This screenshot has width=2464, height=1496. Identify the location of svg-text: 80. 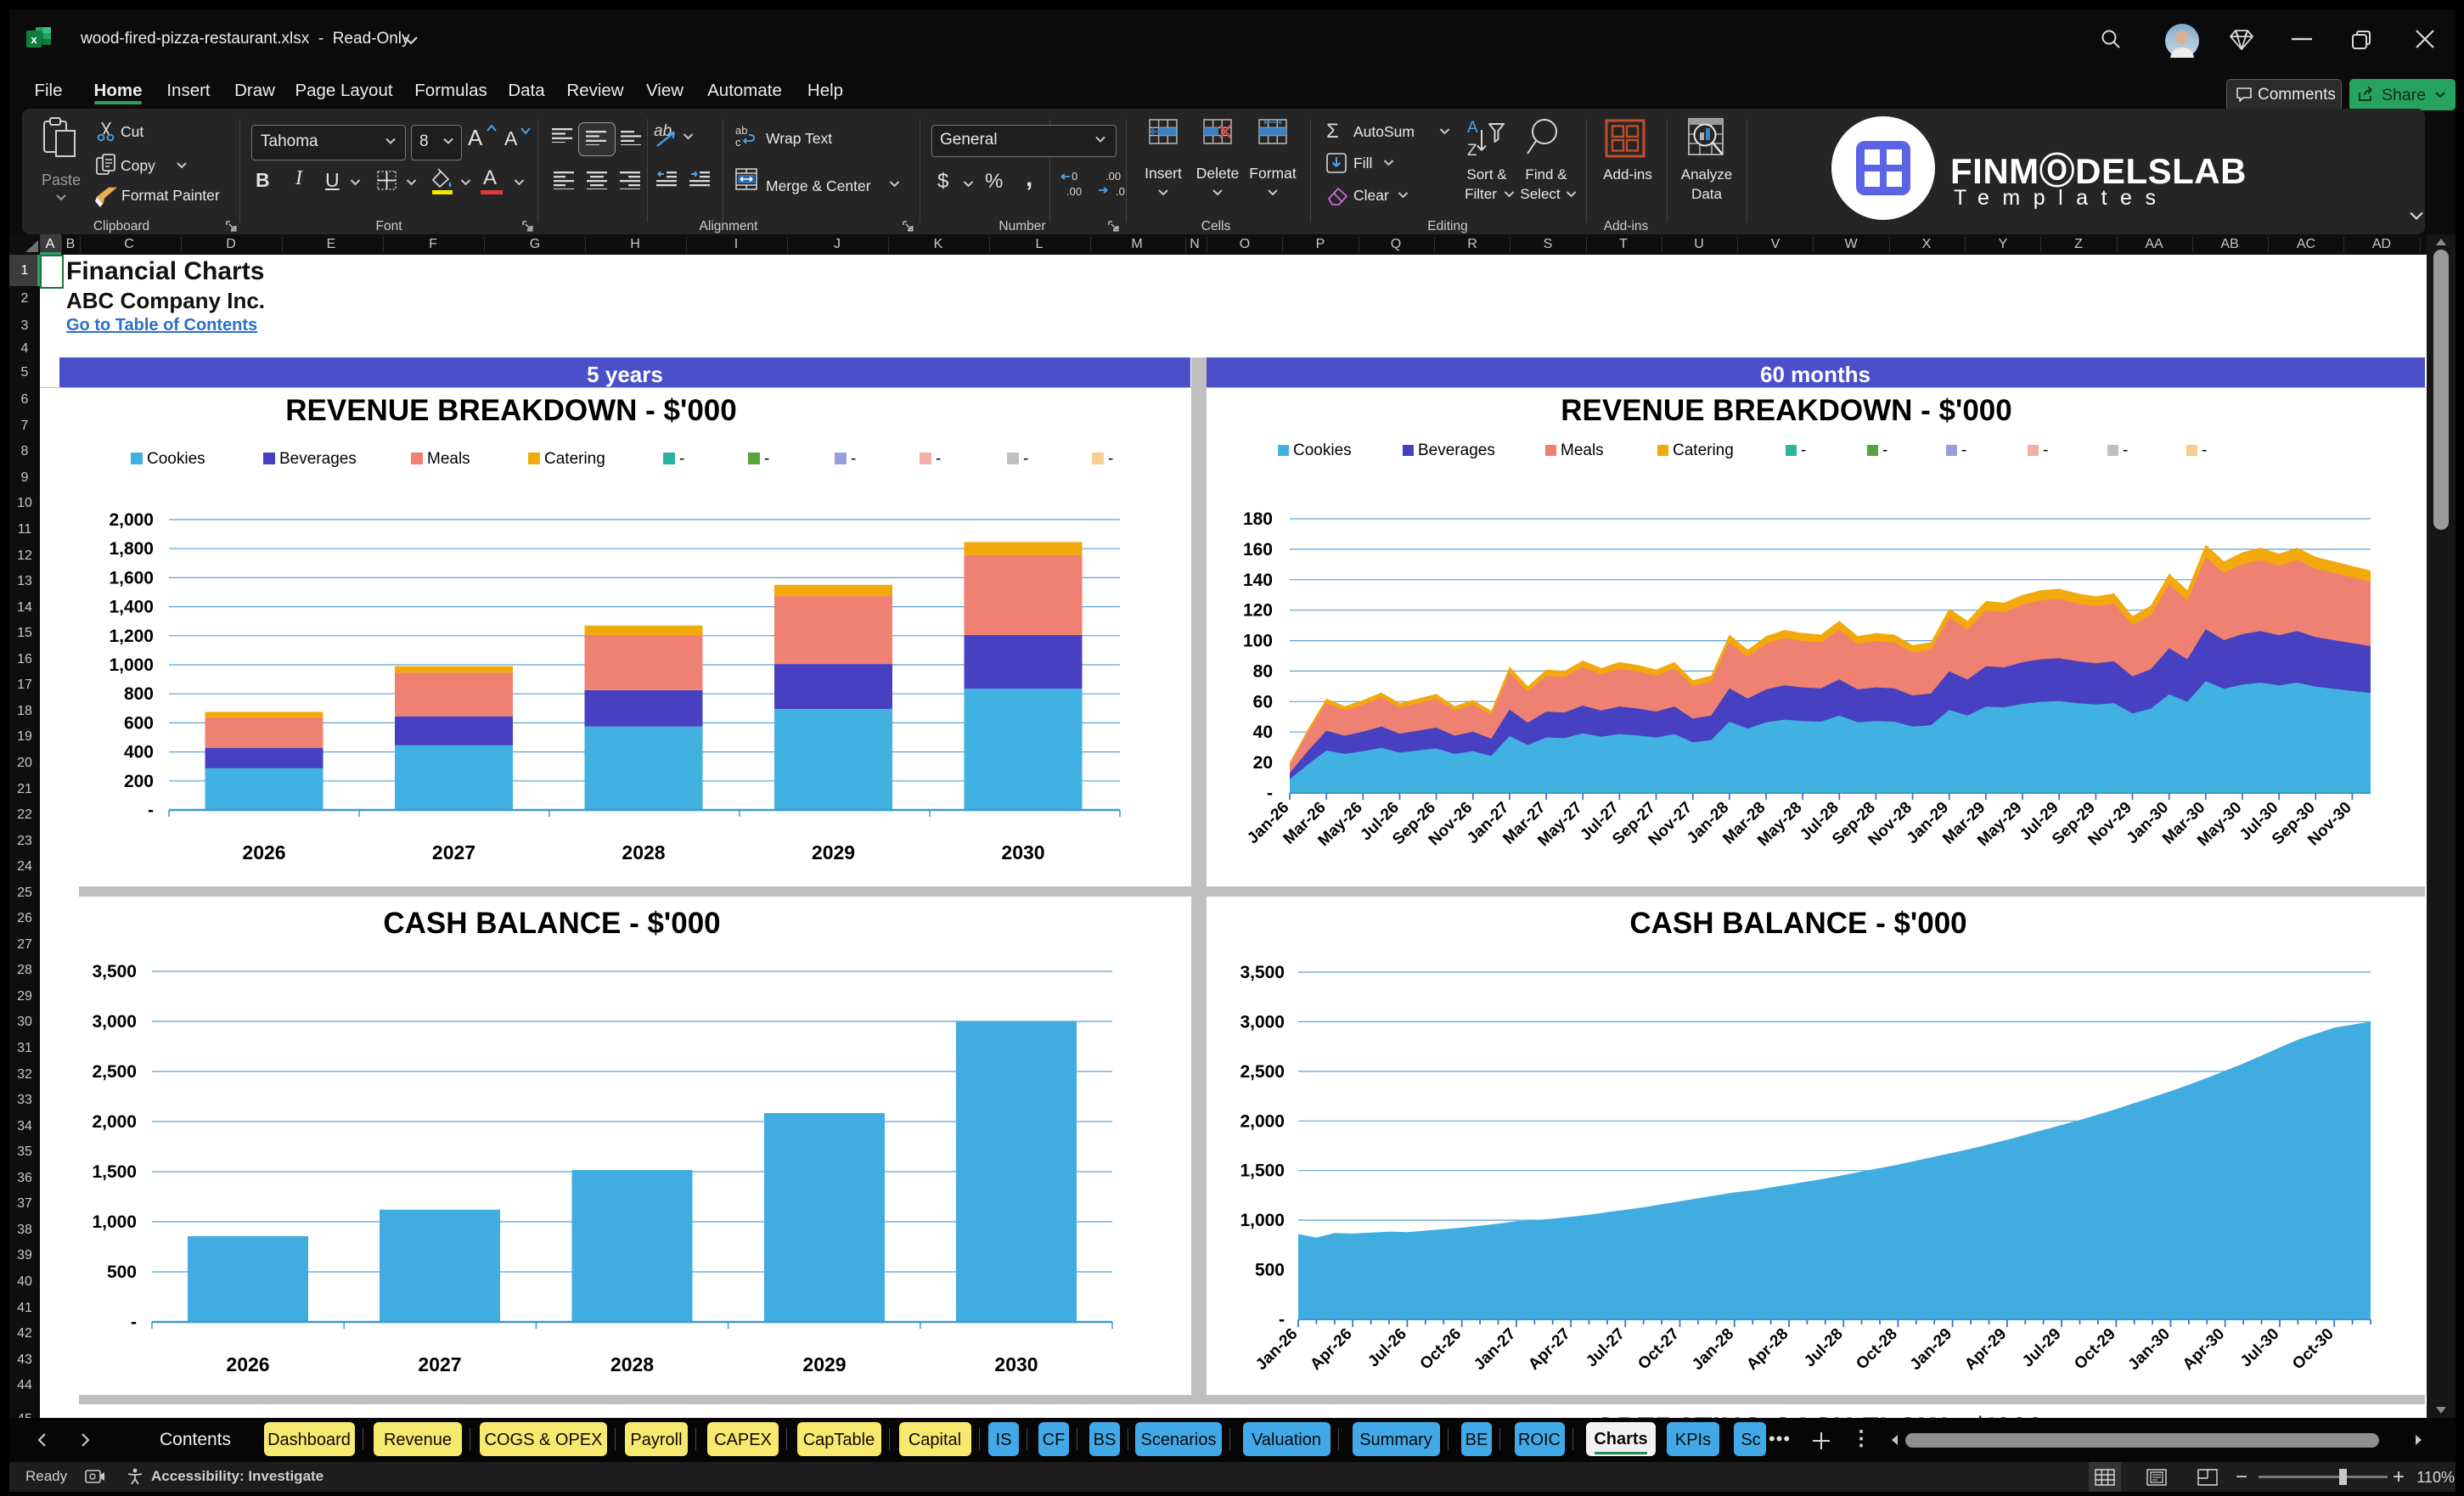
(1263, 671).